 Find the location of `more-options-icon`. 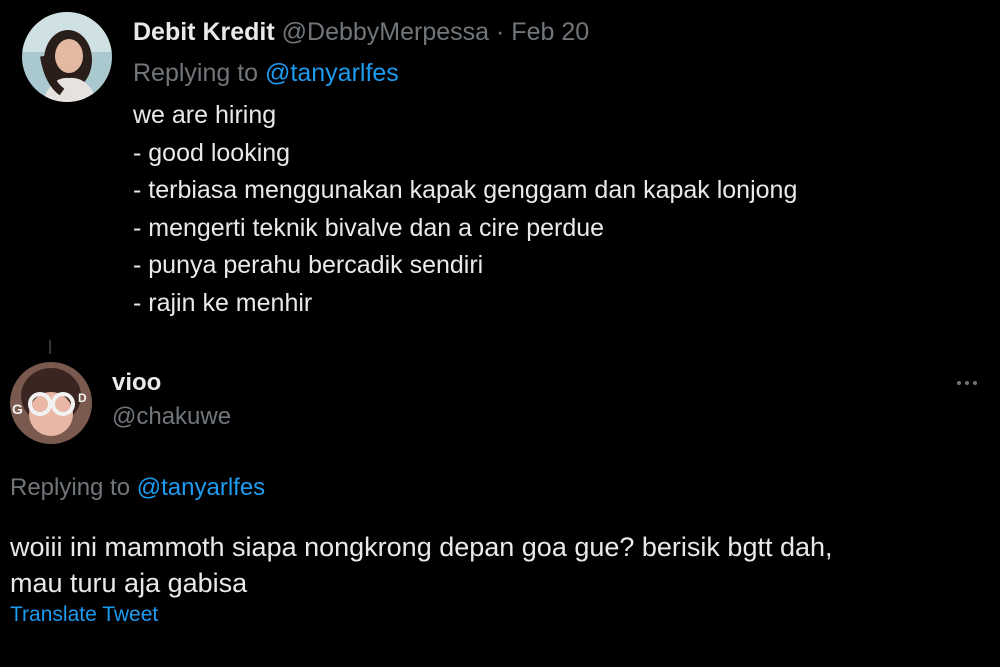

more-options-icon is located at coordinates (967, 383).